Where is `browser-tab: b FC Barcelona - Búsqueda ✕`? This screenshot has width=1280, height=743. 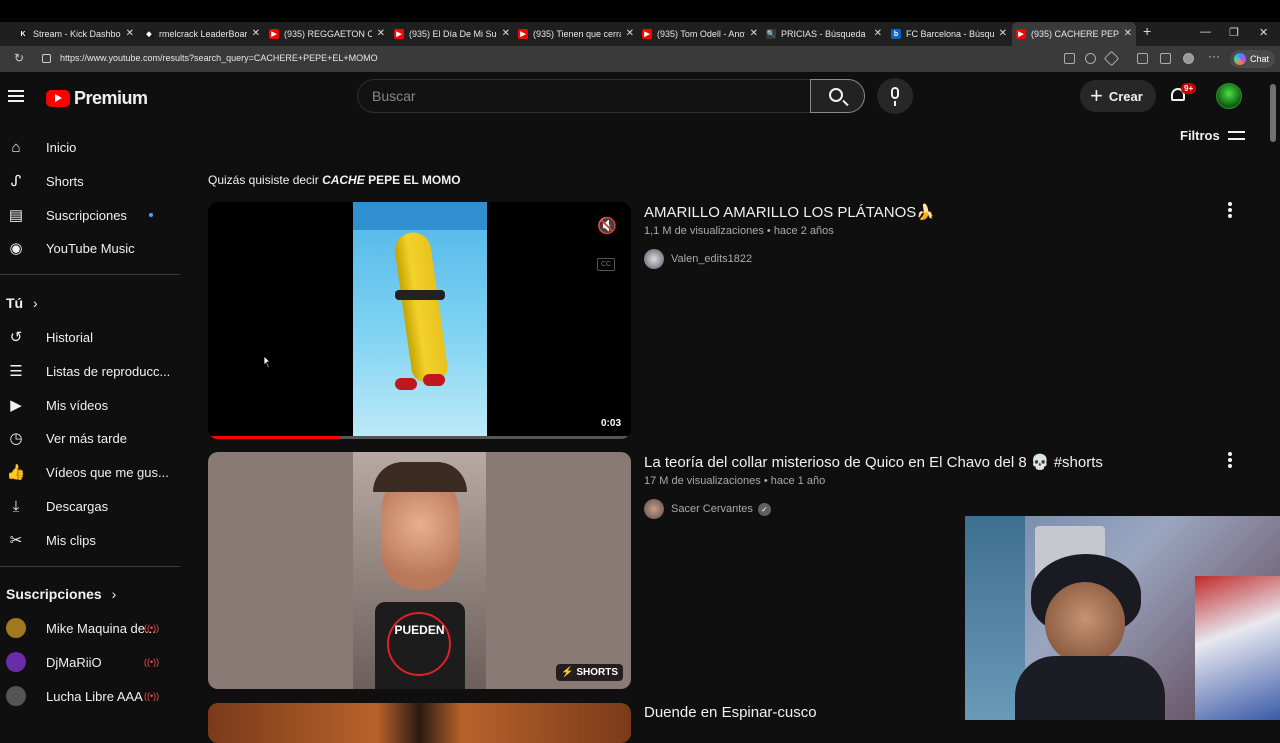 browser-tab: b FC Barcelona - Búsqueda ✕ is located at coordinates (949, 34).